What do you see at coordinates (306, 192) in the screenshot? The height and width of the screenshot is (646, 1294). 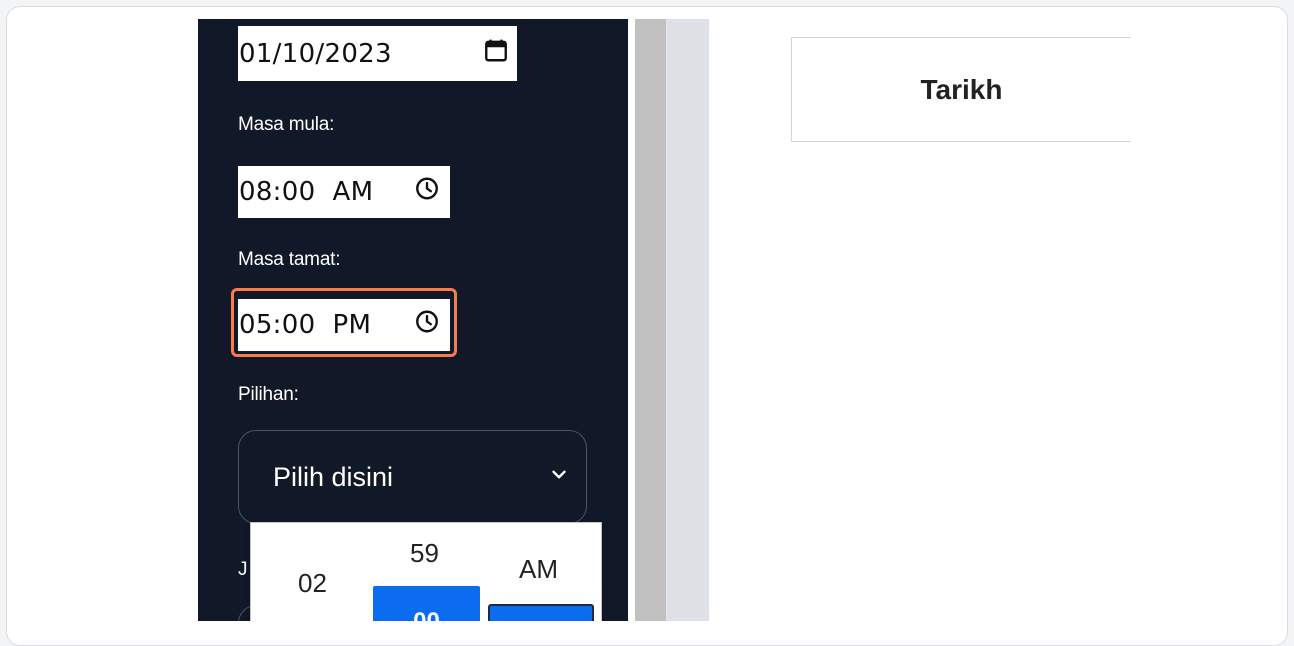 I see `start-time-value: 08:00 AM` at bounding box center [306, 192].